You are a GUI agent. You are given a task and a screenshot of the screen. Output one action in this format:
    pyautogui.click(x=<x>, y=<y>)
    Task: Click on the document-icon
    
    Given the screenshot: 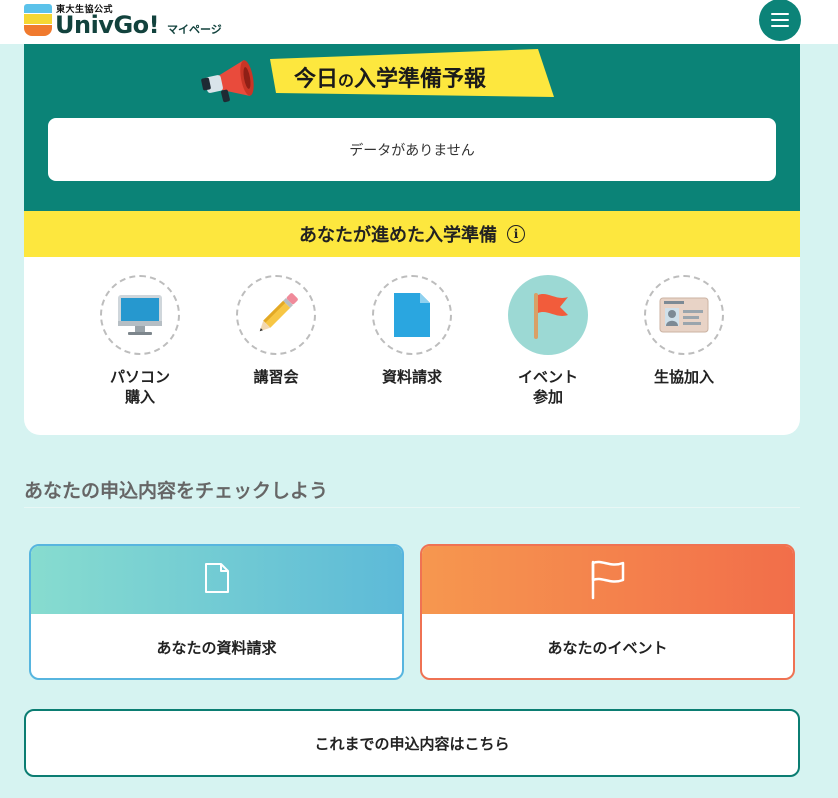 What is the action you would take?
    pyautogui.click(x=412, y=315)
    